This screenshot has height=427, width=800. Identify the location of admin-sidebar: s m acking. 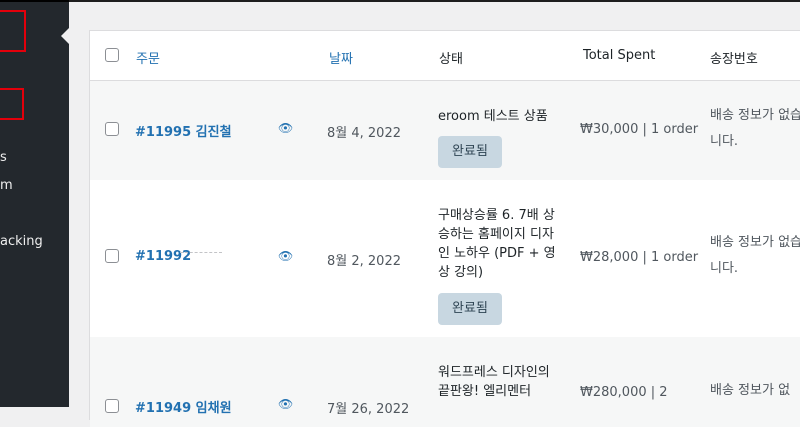
(34, 203).